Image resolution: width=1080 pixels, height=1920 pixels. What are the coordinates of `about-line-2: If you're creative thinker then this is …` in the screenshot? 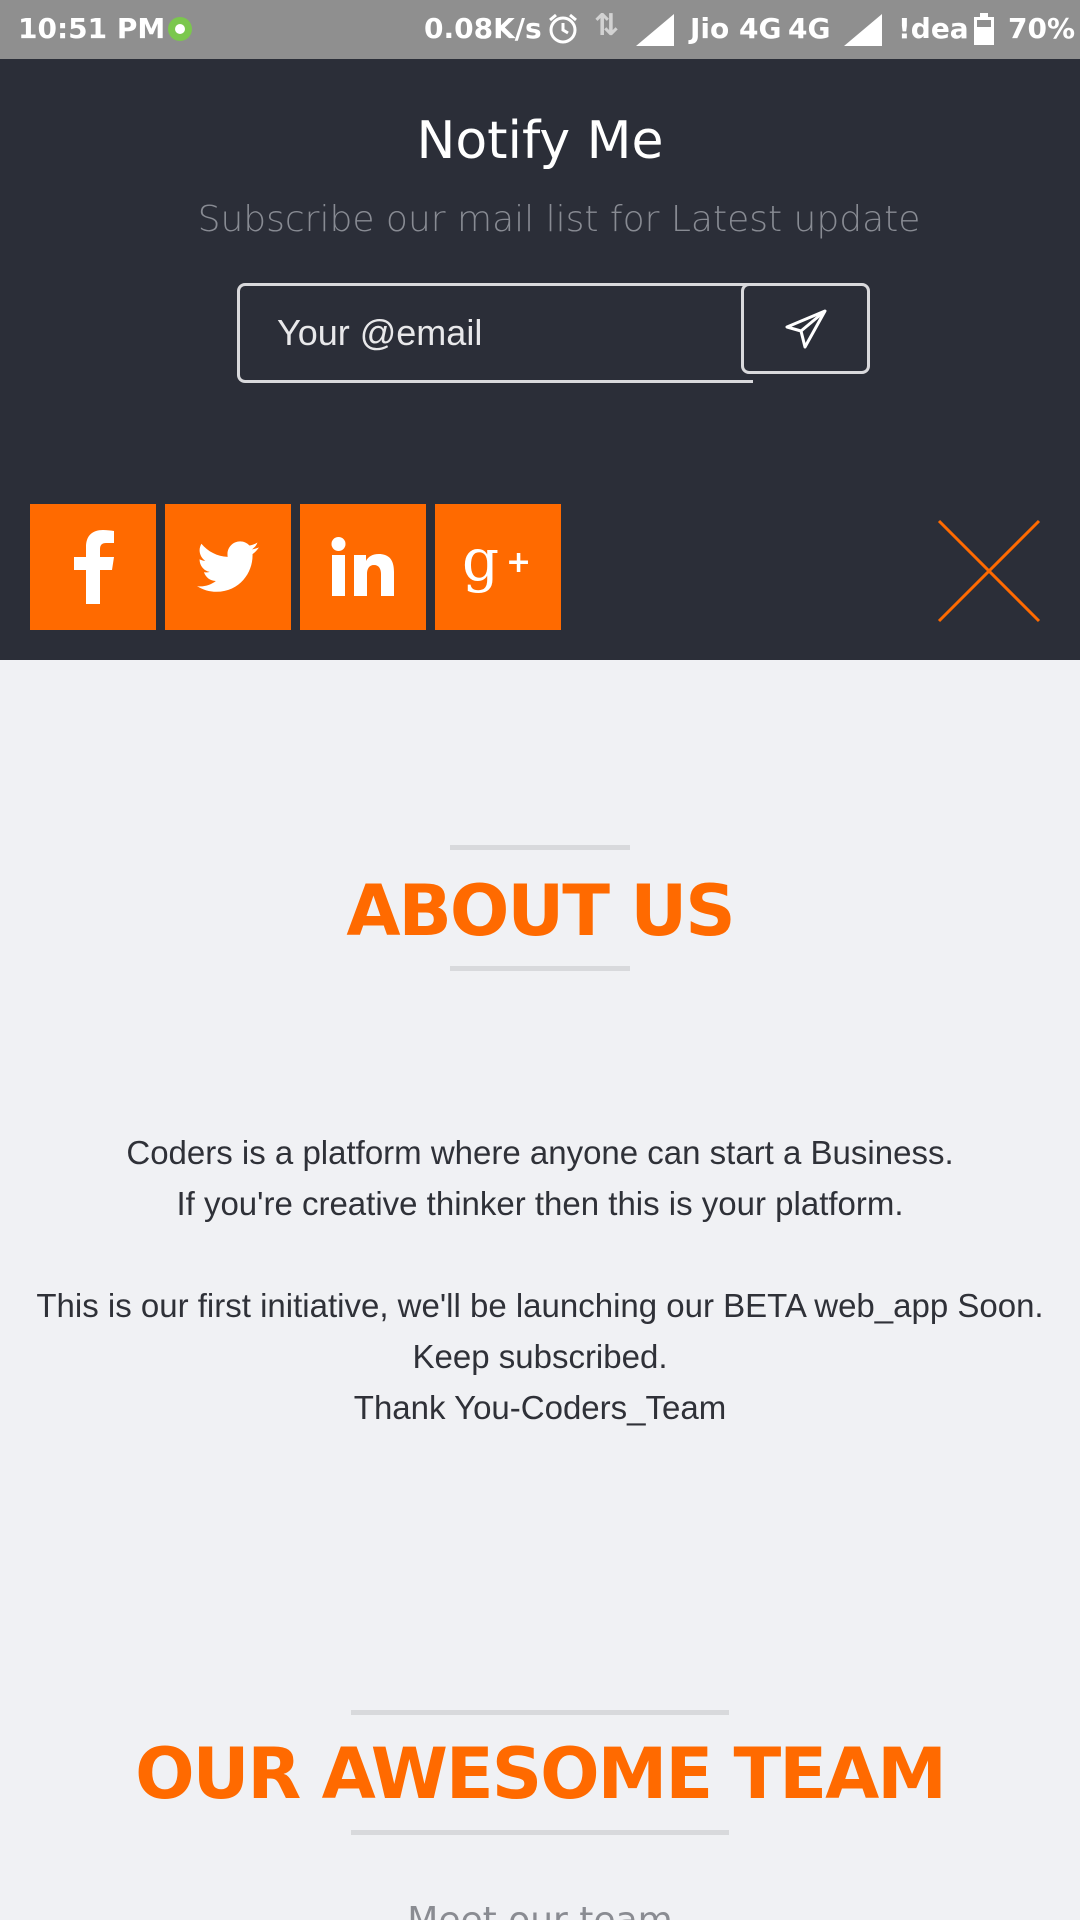 It's located at (540, 1203).